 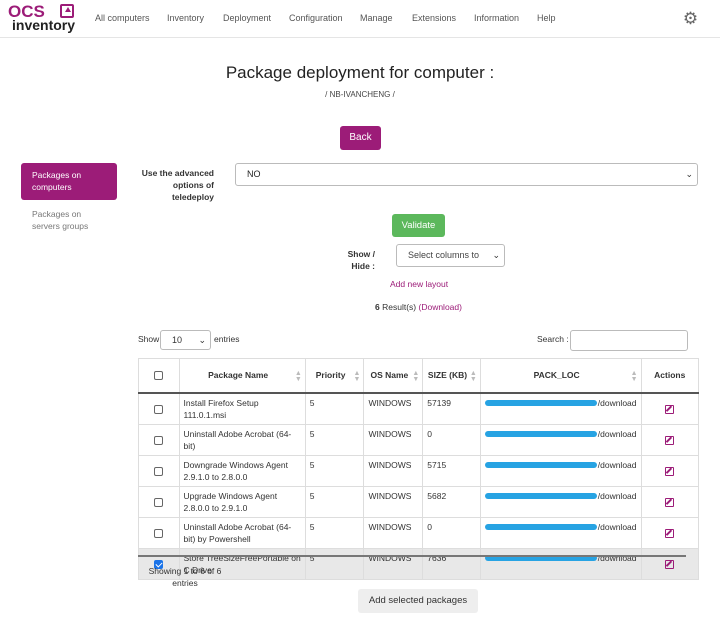 I want to click on column-package-name: Package Name ▲ ▼, so click(x=242, y=376).